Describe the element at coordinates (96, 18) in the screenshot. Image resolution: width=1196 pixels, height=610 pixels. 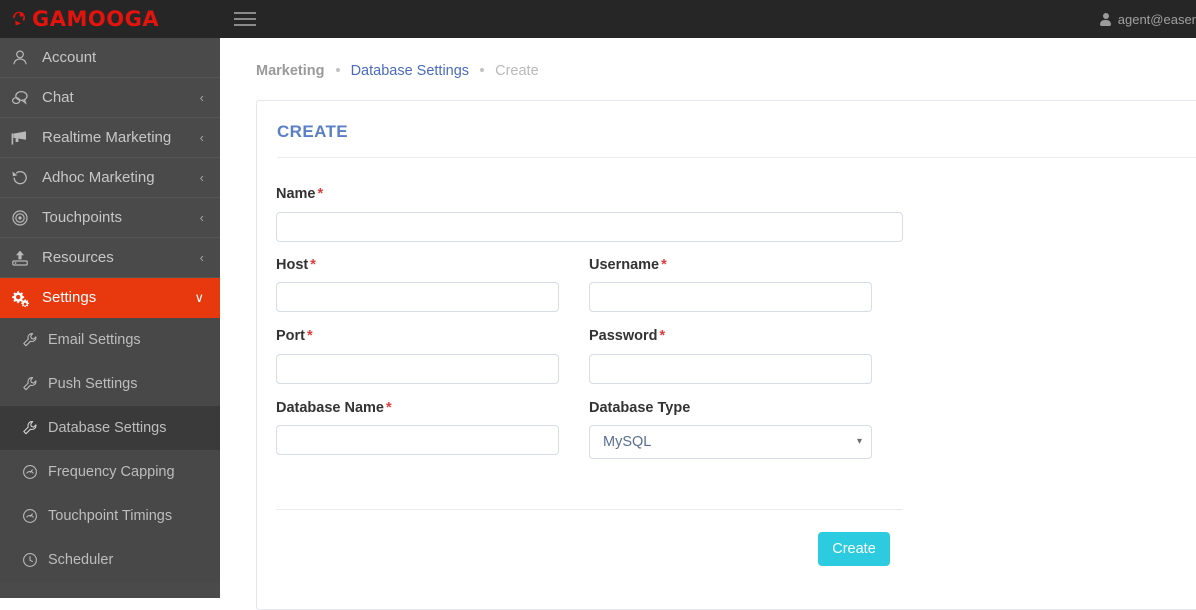
I see `brand-logo-text: GAMOOGA` at that location.